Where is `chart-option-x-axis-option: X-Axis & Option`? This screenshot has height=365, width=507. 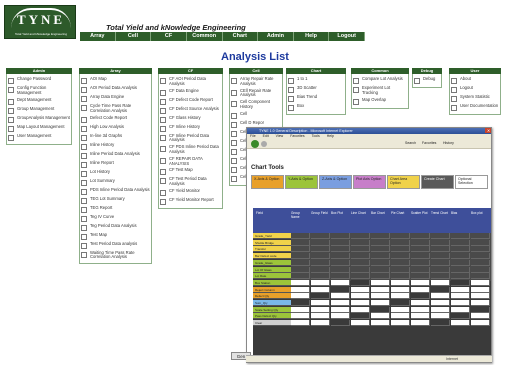 chart-option-x-axis-option: X-Axis & Option is located at coordinates (267, 182).